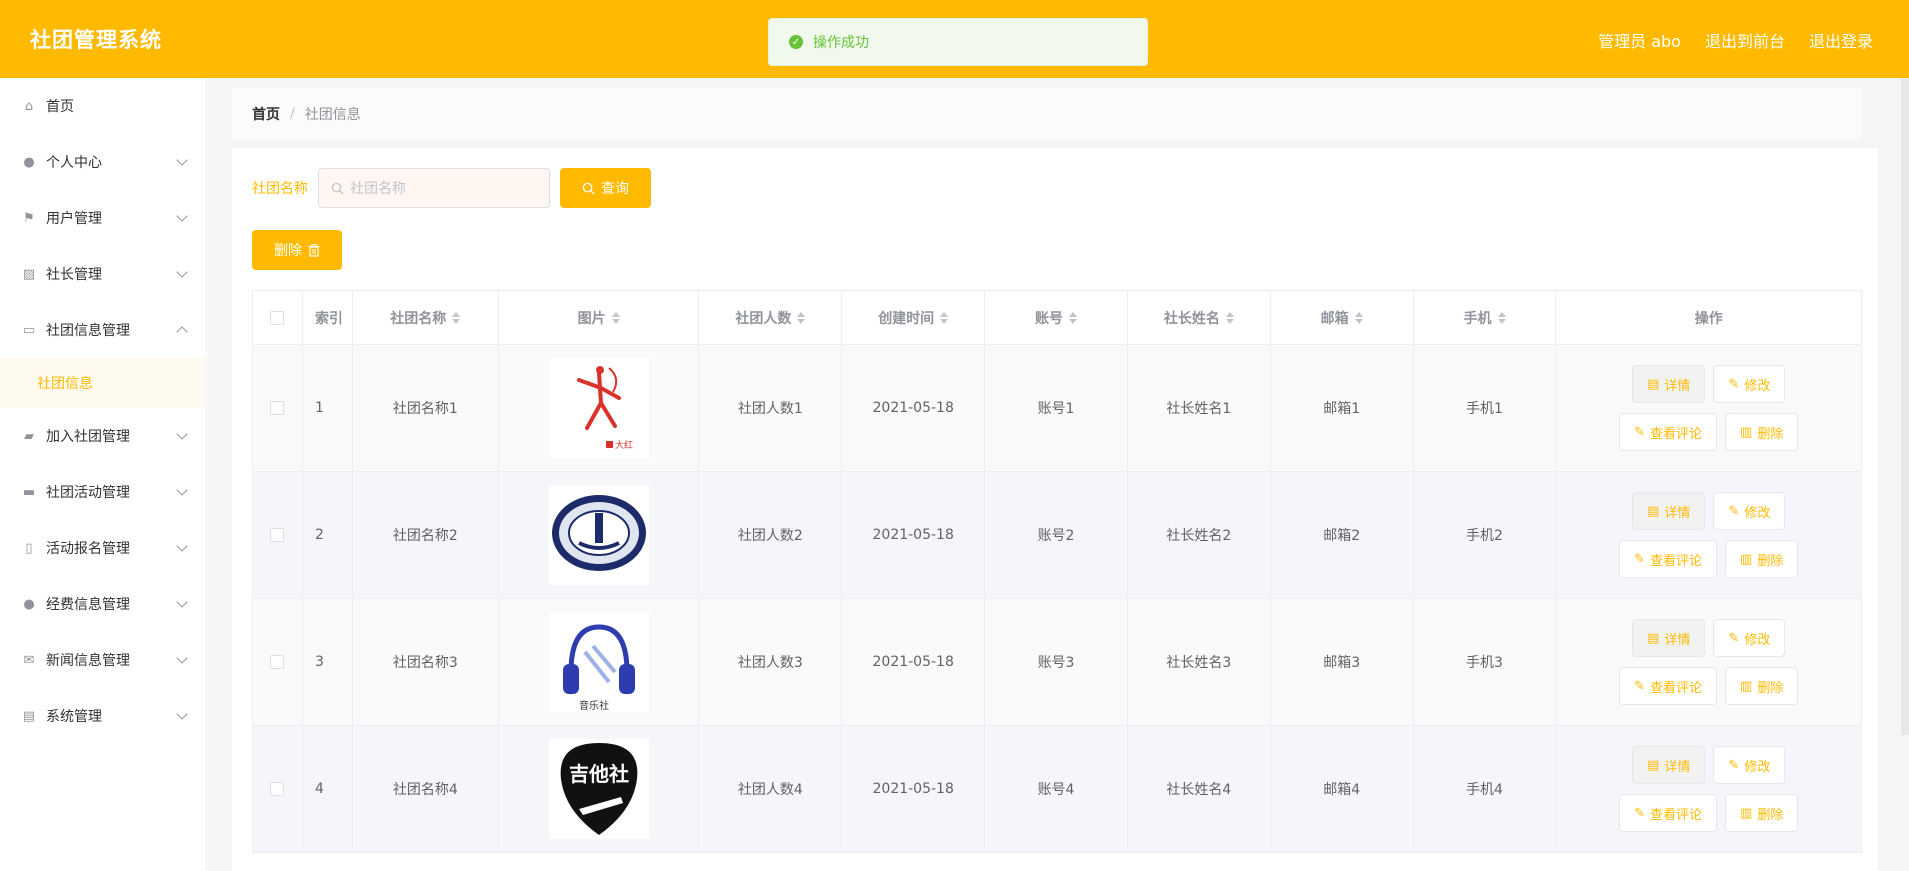  What do you see at coordinates (277, 317) in the screenshot?
I see `select-all-checkbox` at bounding box center [277, 317].